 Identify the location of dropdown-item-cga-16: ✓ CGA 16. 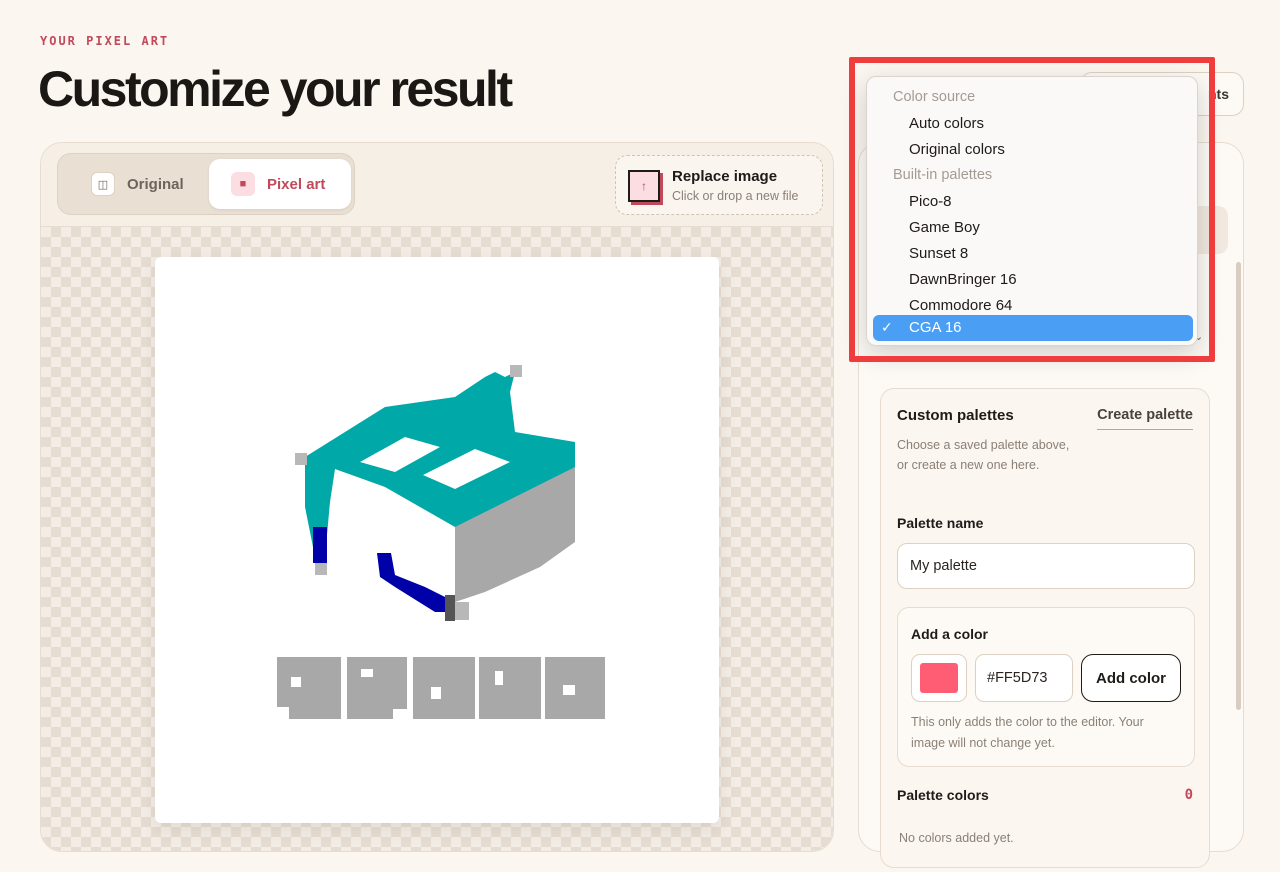
(1033, 328).